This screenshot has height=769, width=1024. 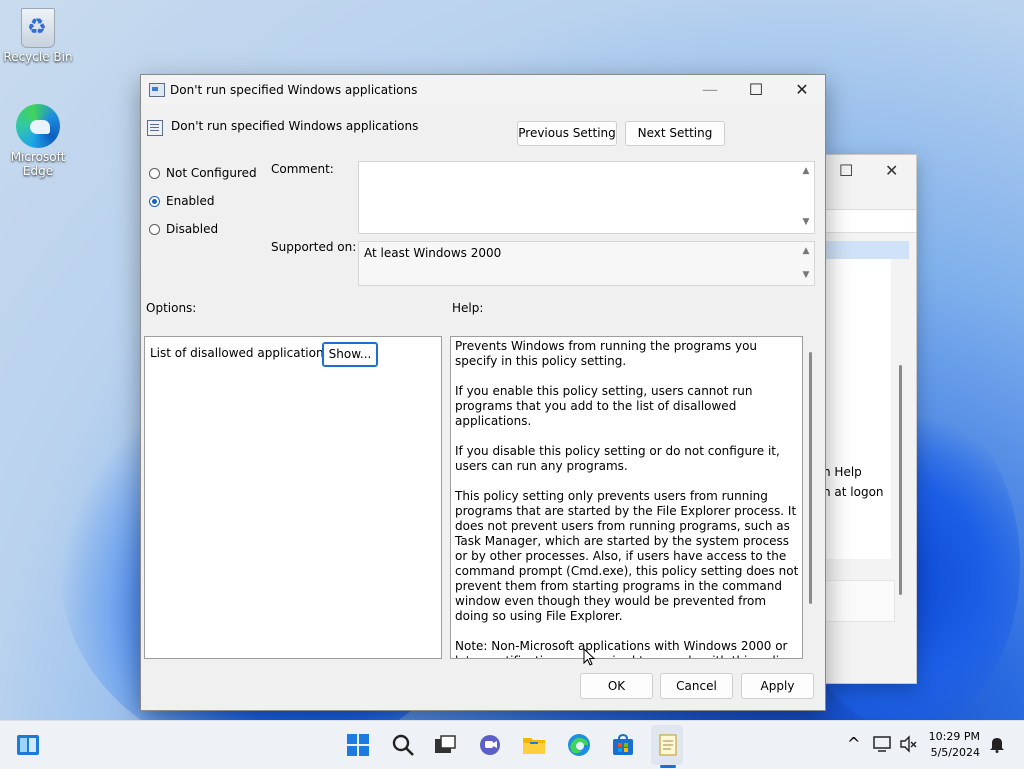 What do you see at coordinates (403, 745) in the screenshot?
I see `search-icon` at bounding box center [403, 745].